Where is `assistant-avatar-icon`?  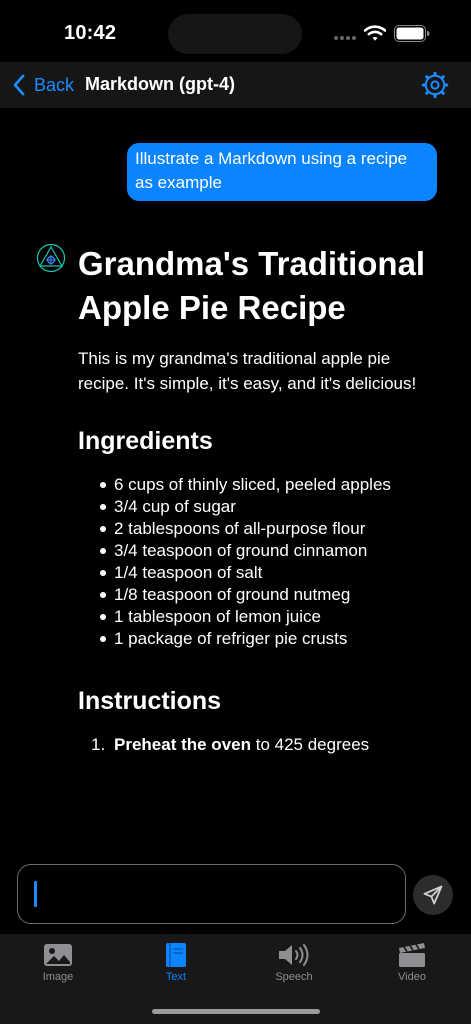 assistant-avatar-icon is located at coordinates (51, 258).